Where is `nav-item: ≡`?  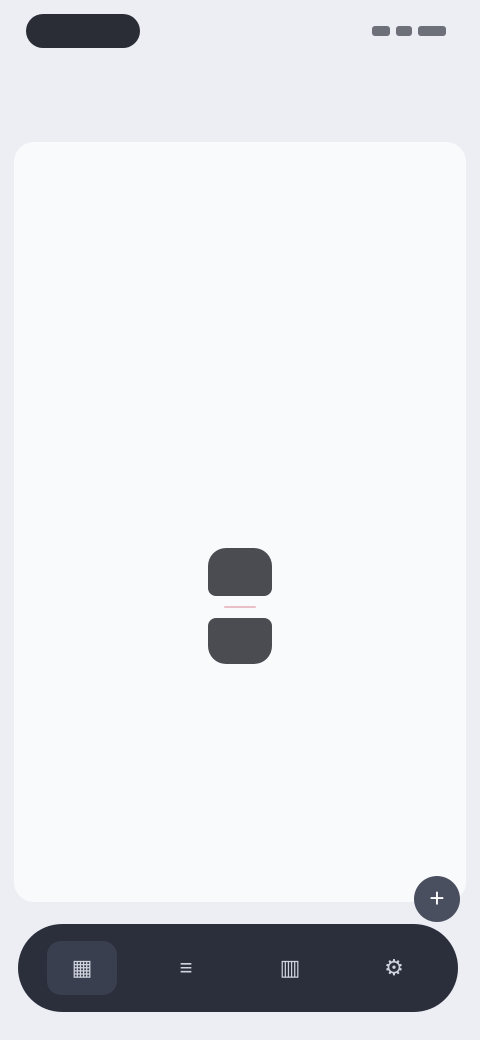
nav-item: ≡ is located at coordinates (186, 968).